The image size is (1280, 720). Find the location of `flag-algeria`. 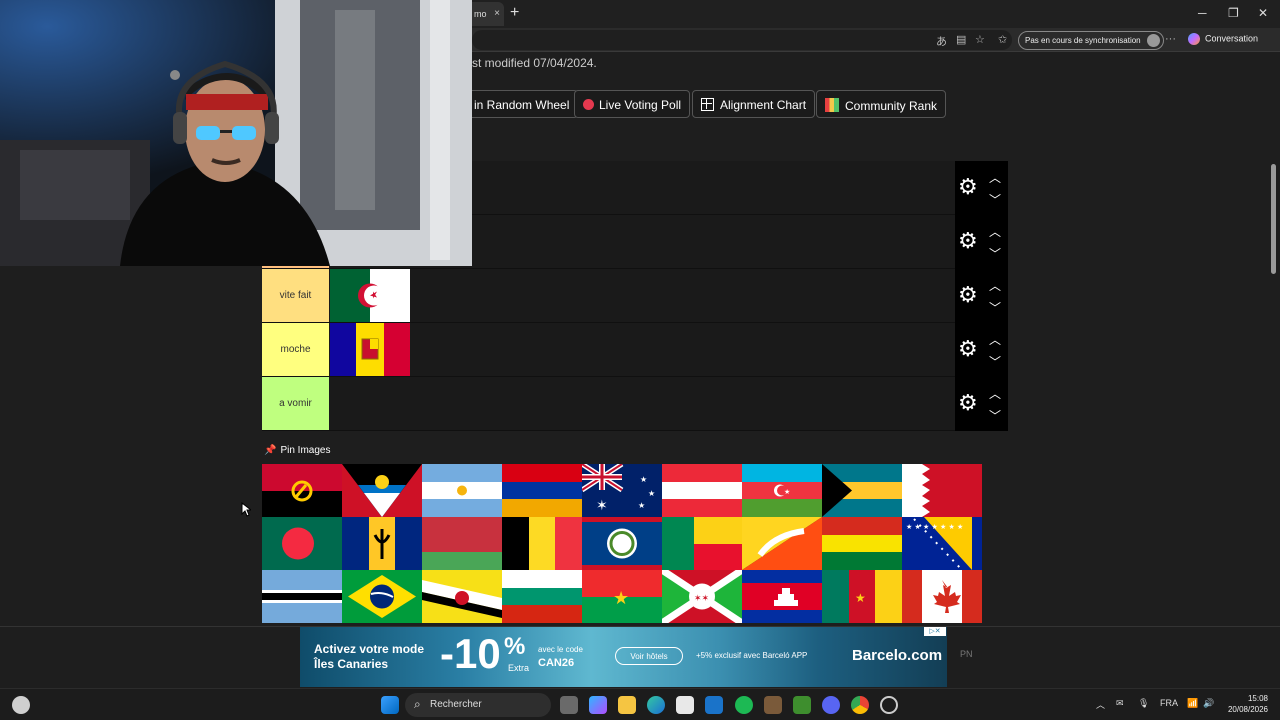

flag-algeria is located at coordinates (370, 295).